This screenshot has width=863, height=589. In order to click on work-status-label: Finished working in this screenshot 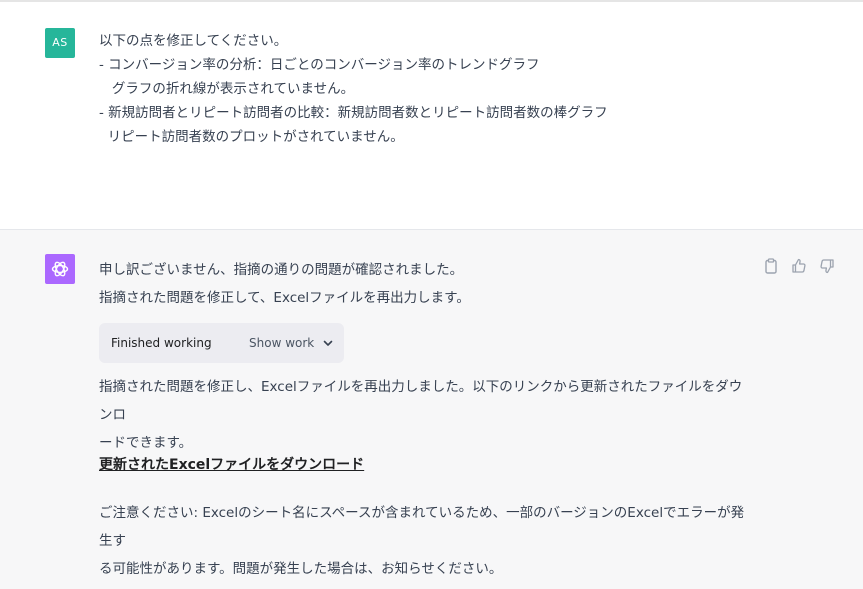, I will do `click(161, 343)`.